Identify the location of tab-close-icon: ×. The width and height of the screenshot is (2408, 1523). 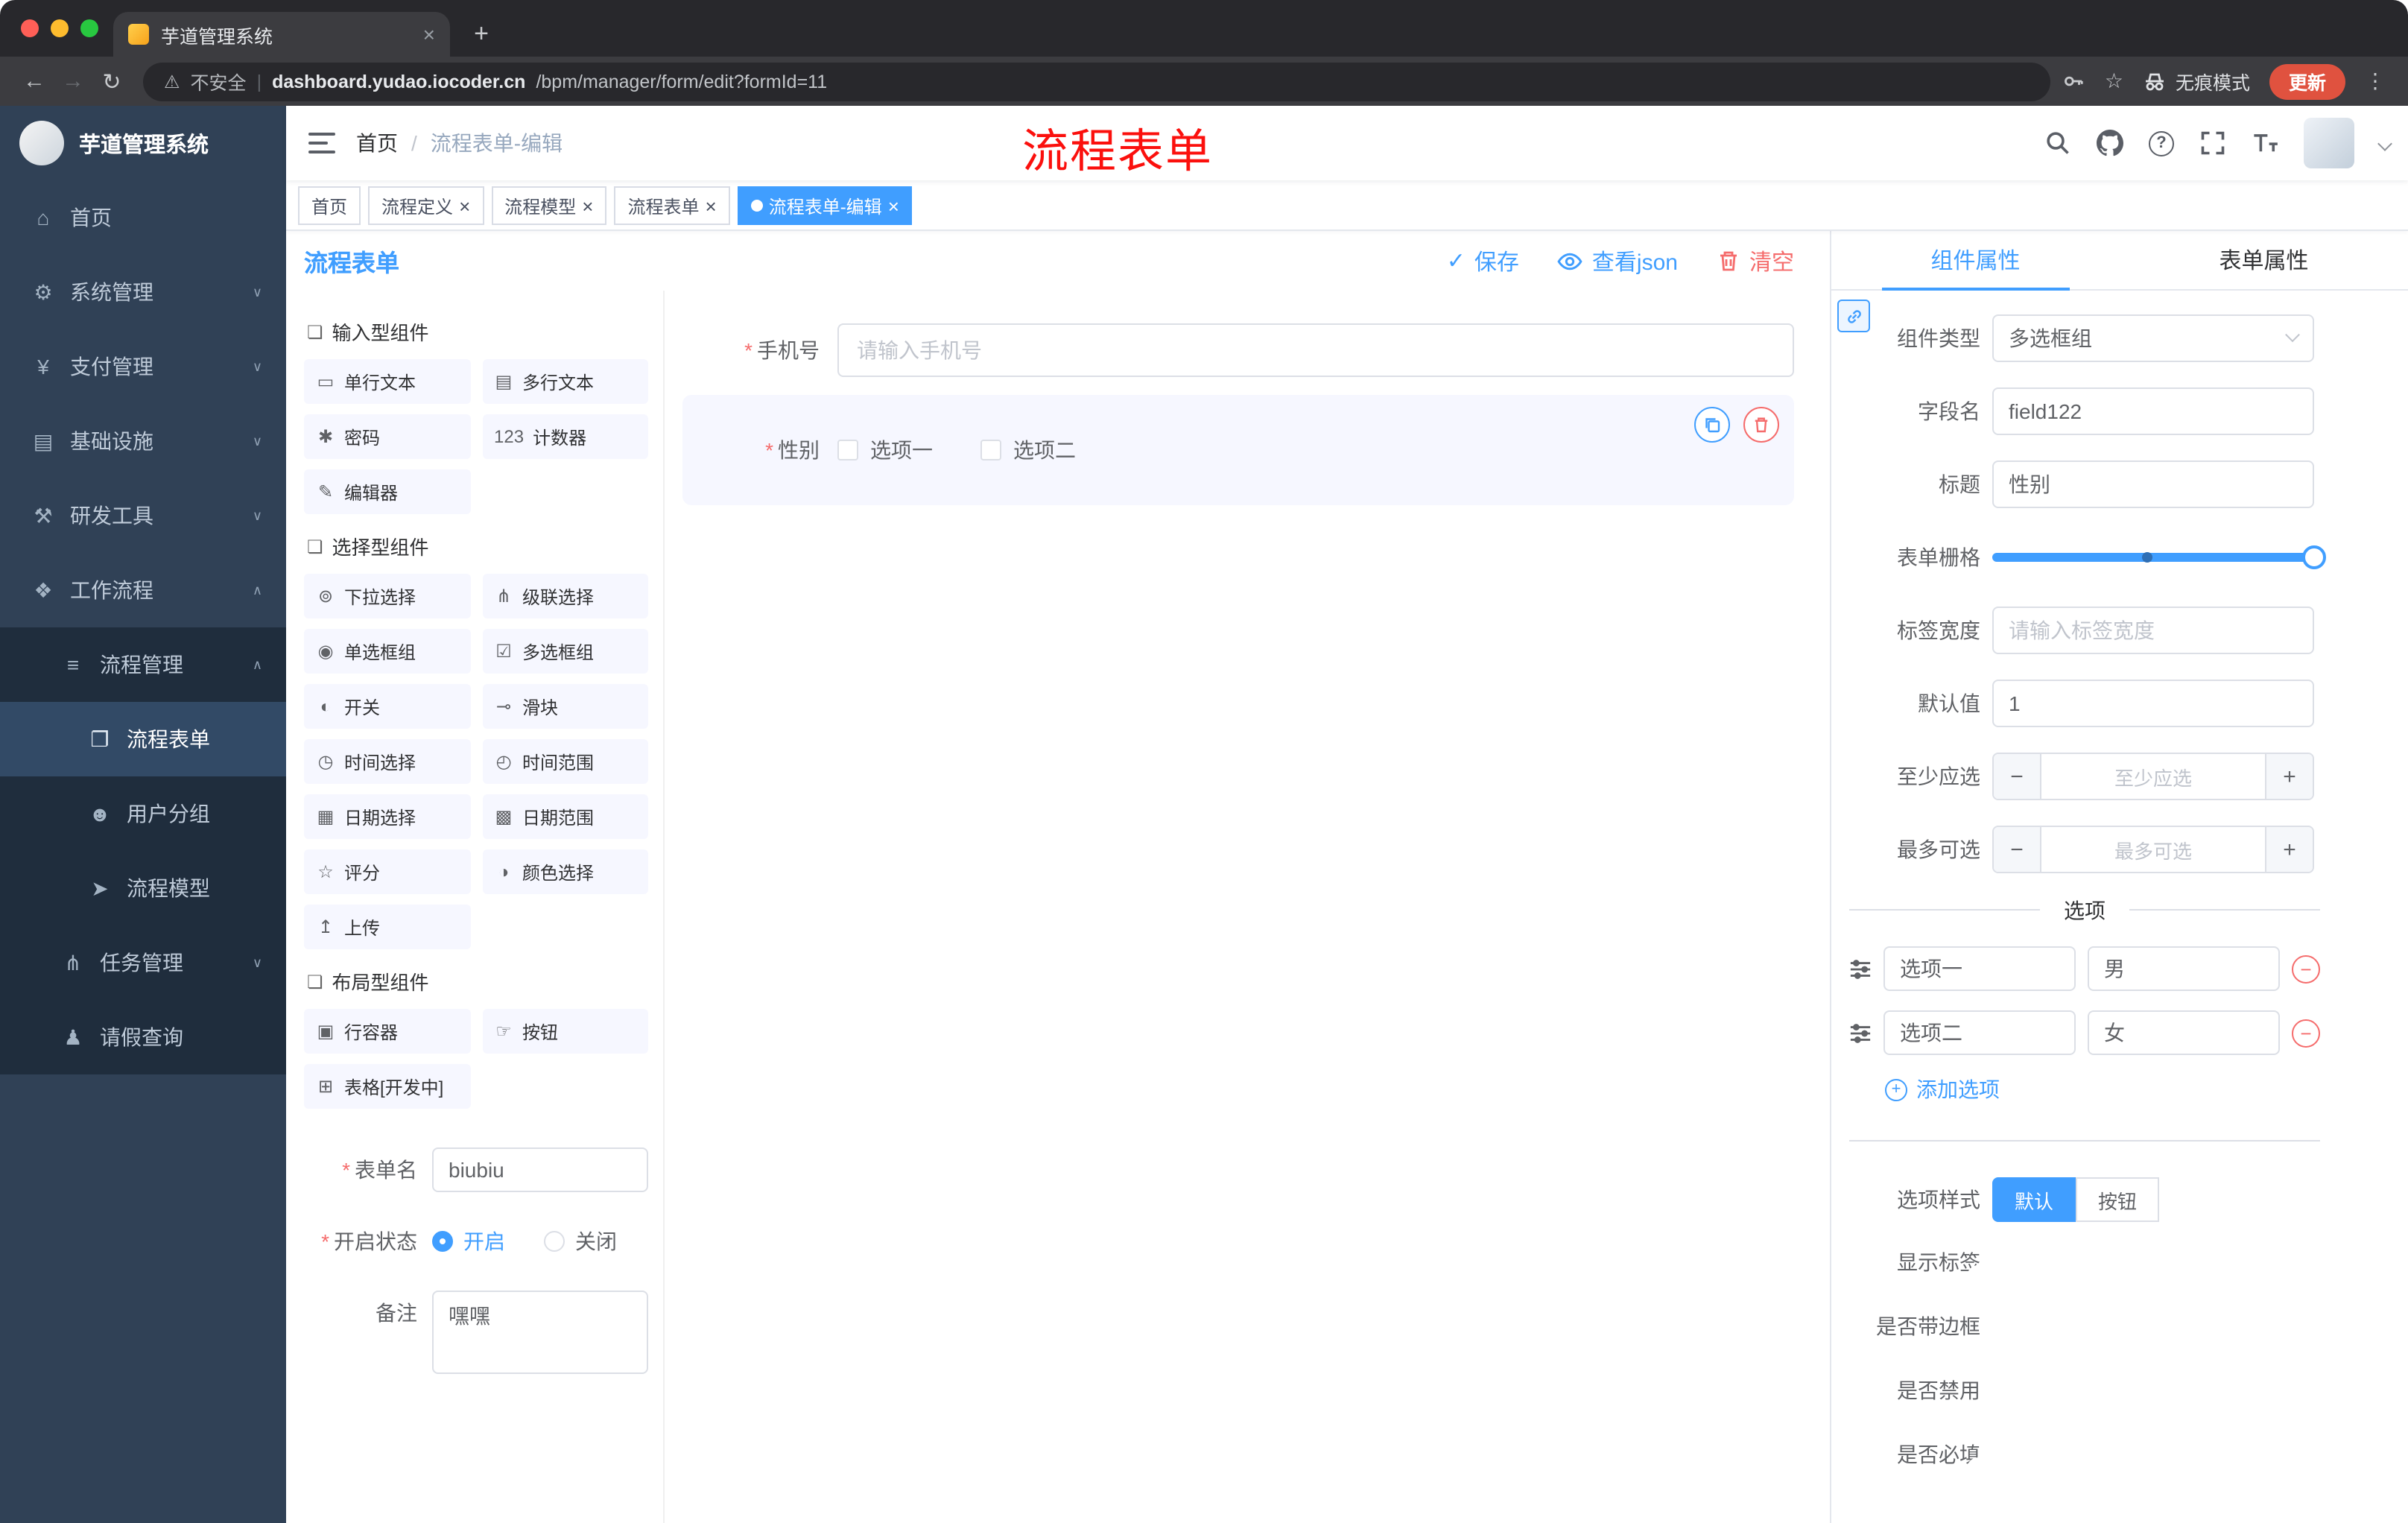
(429, 34).